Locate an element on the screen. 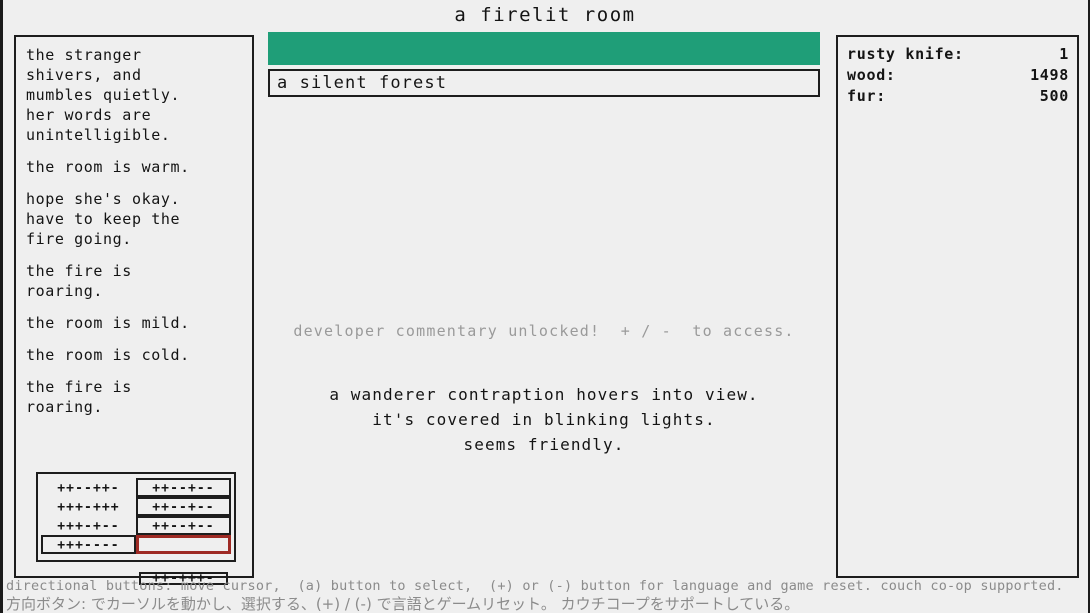  keypad-cell-left: ++--++- is located at coordinates (88, 487).